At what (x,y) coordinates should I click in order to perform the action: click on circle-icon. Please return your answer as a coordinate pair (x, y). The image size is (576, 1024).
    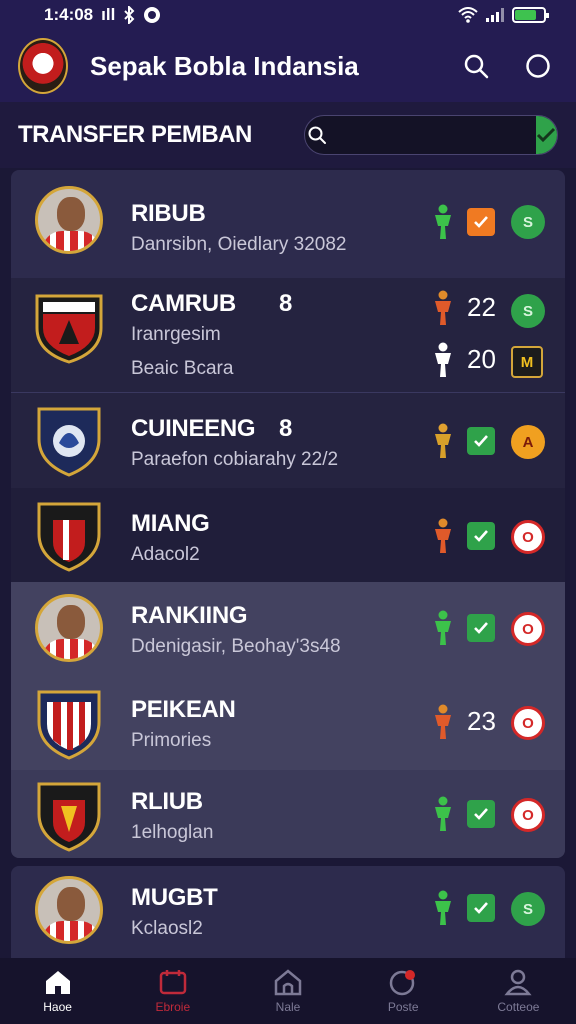
    Looking at the image, I should click on (538, 66).